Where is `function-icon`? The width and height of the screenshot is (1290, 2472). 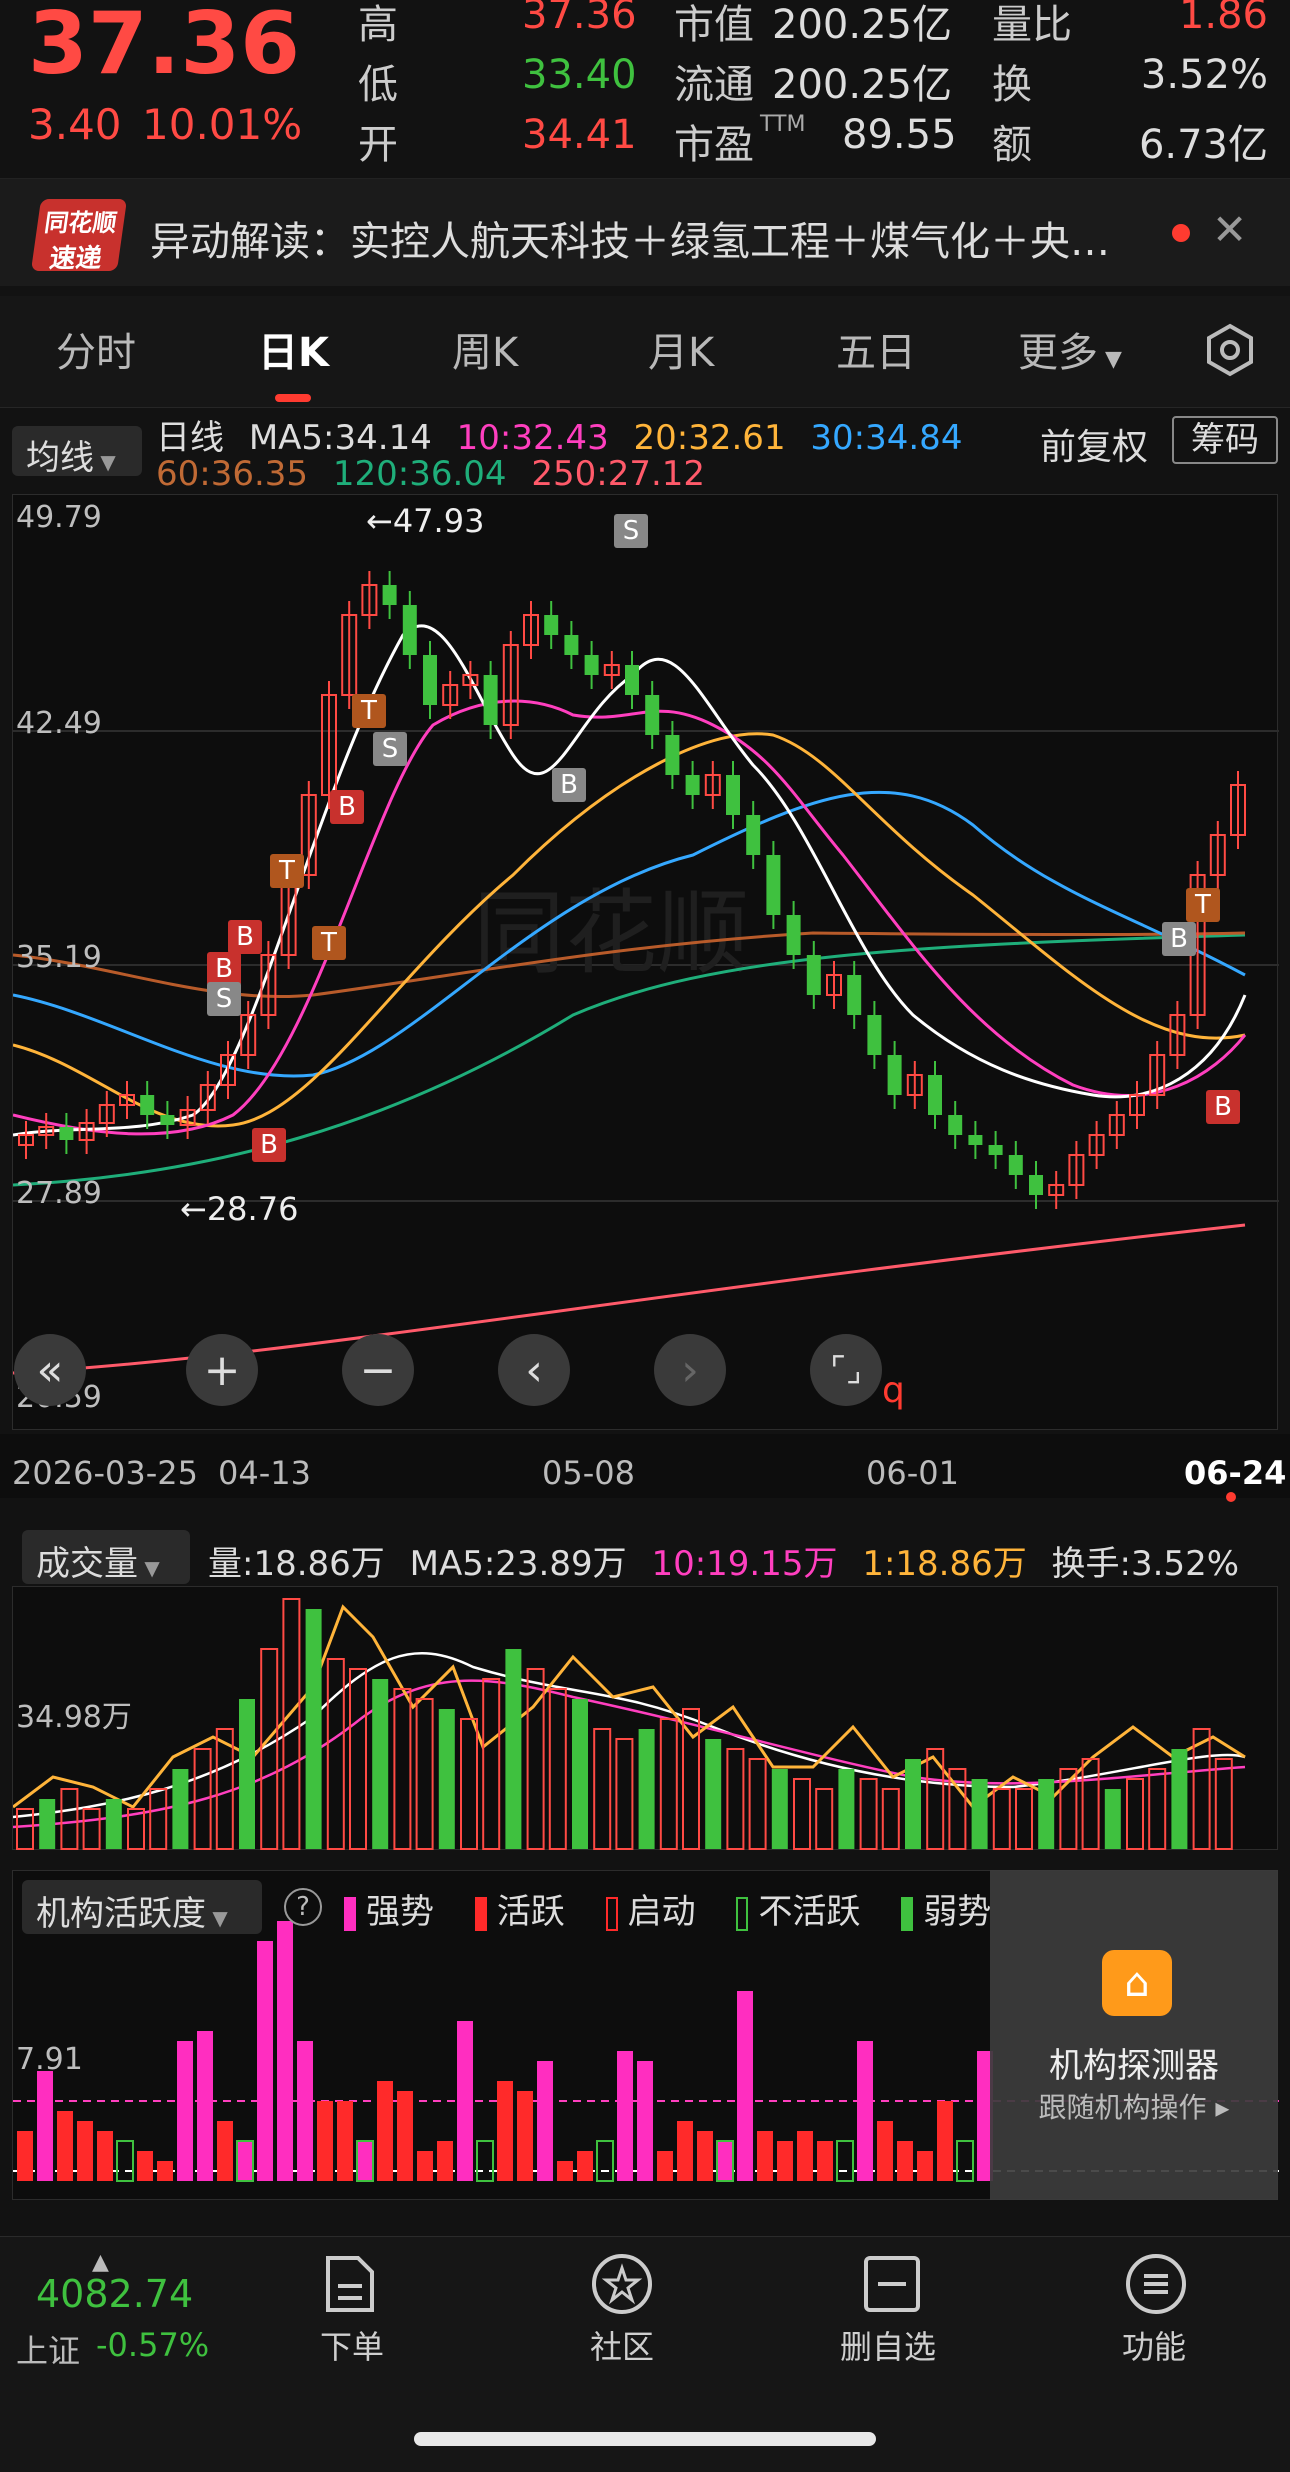
function-icon is located at coordinates (1156, 2286).